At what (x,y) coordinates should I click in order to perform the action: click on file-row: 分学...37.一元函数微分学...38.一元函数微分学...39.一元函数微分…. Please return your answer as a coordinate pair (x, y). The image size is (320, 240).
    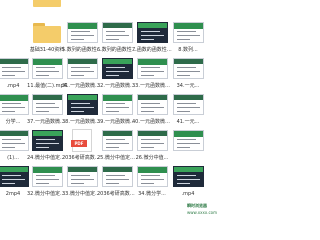
    Looking at the image, I should click on (109, 110).